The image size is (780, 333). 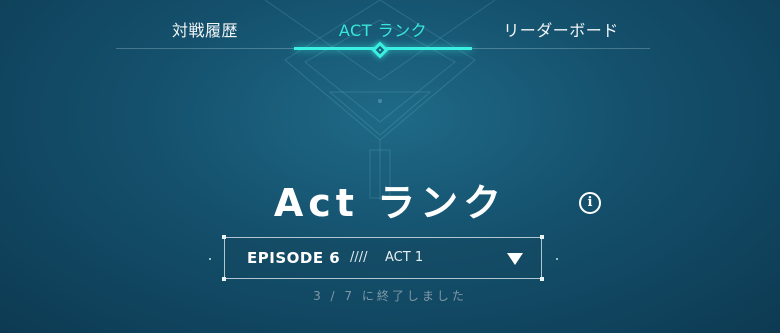 I want to click on tab-act-rank: ACT ランク, so click(x=383, y=31).